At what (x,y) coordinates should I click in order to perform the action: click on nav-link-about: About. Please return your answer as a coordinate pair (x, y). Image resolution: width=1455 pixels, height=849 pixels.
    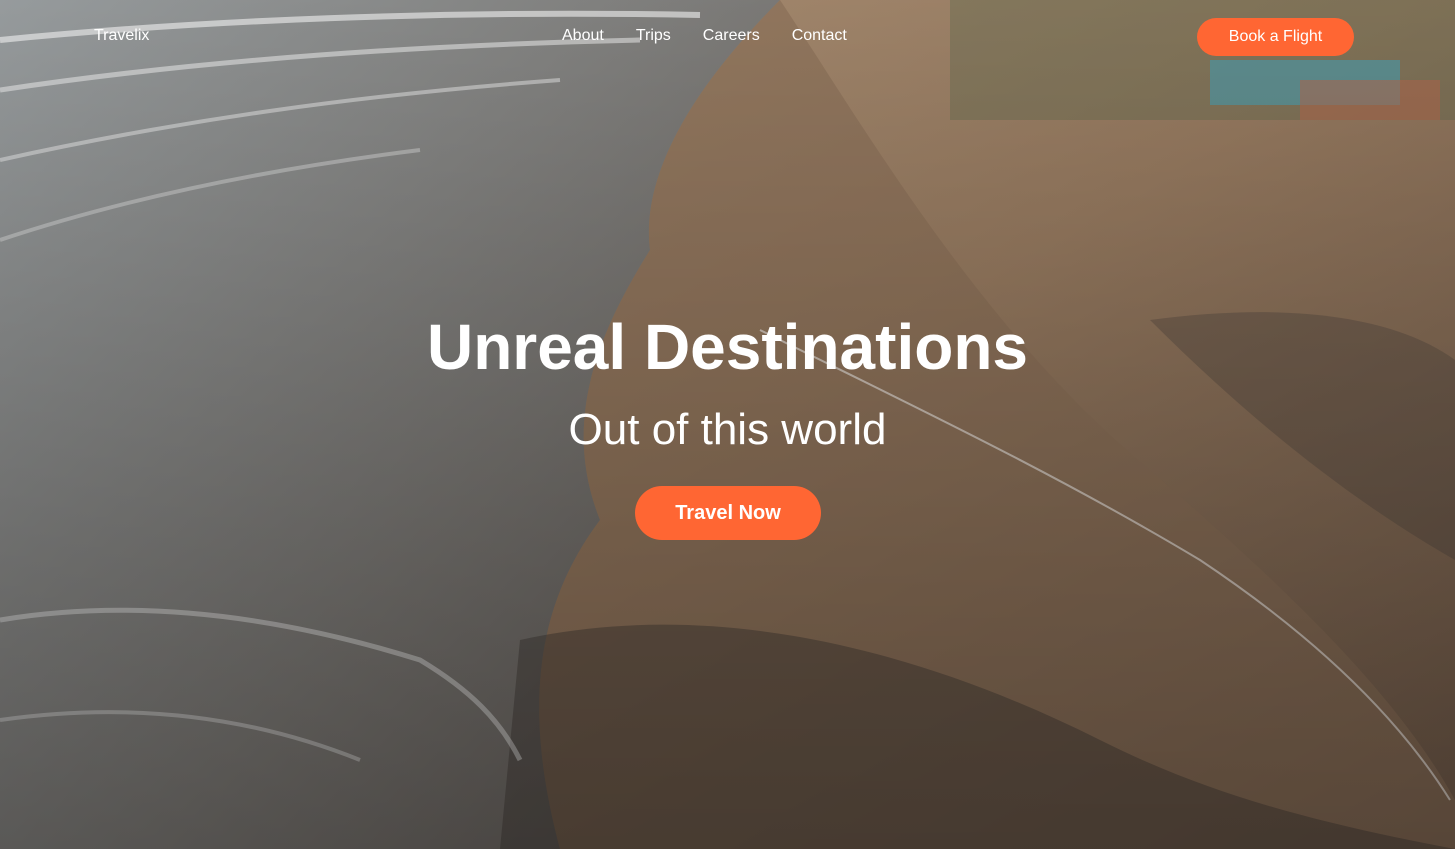
    Looking at the image, I should click on (583, 35).